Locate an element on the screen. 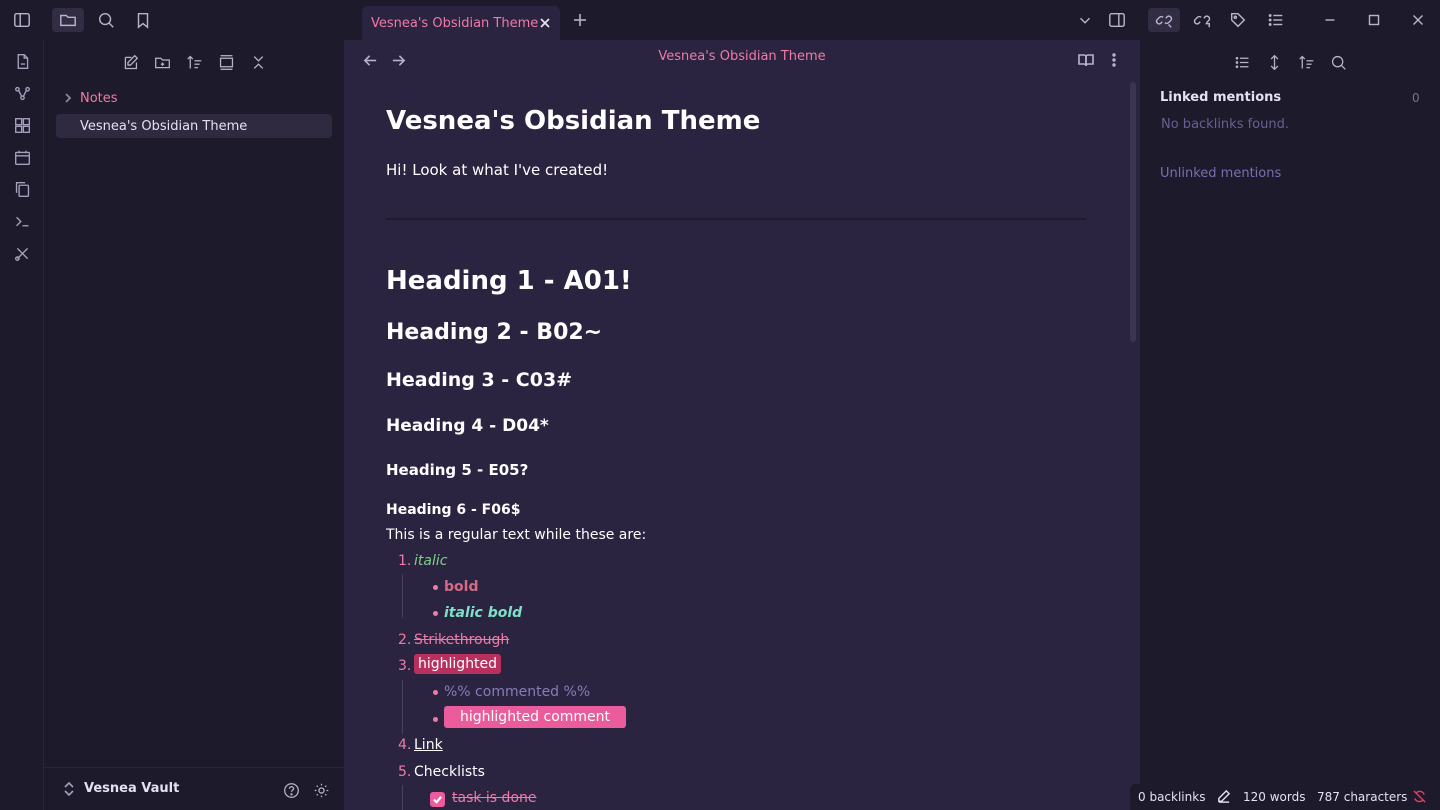  canvas-icon is located at coordinates (22, 125).